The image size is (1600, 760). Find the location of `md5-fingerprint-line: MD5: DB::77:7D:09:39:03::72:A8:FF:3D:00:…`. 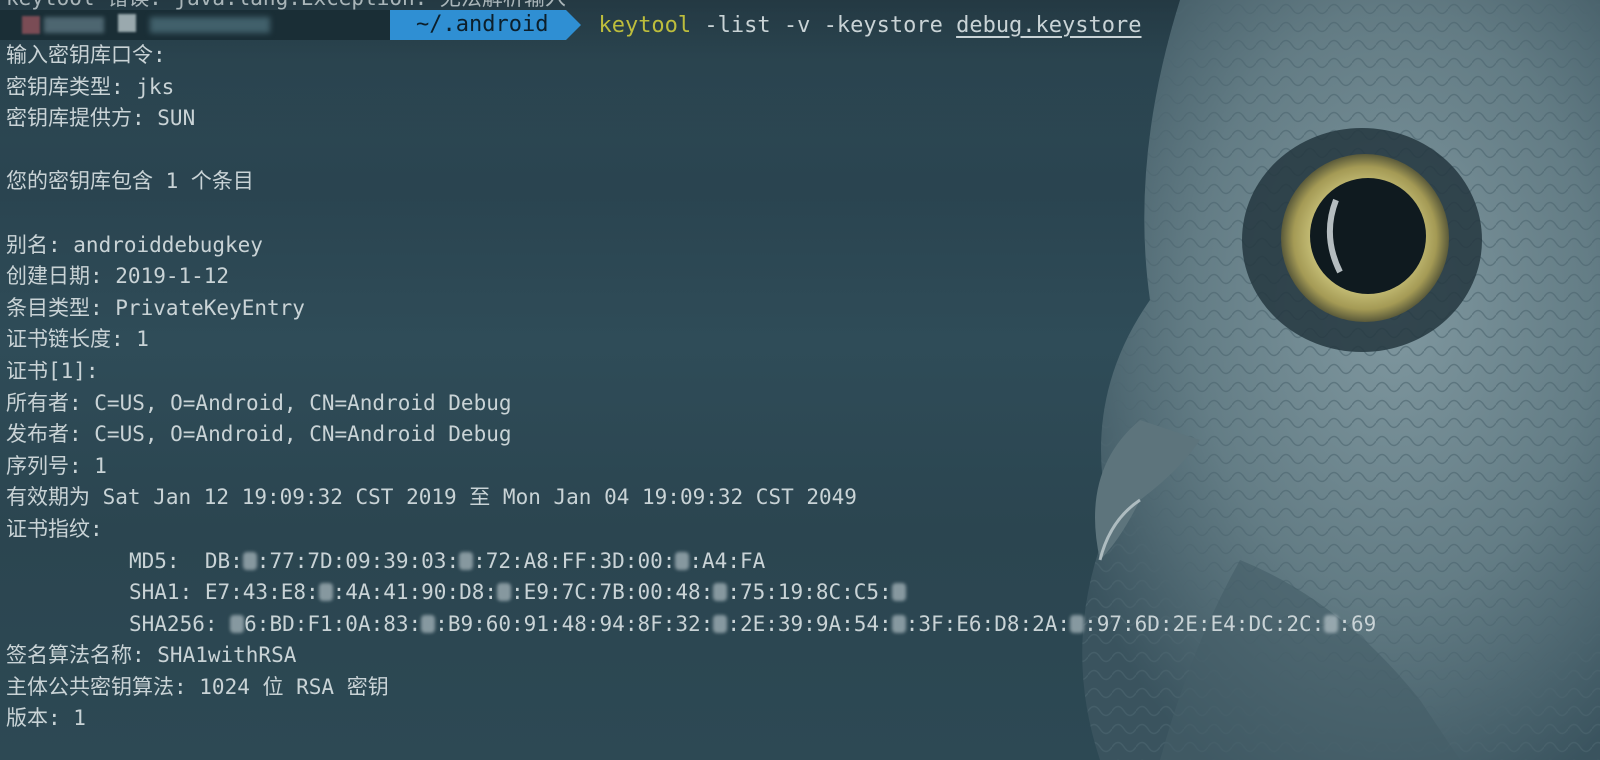

md5-fingerprint-line: MD5: DB::77:7D:09:39:03::72:A8:FF:3D:00:… is located at coordinates (447, 560).